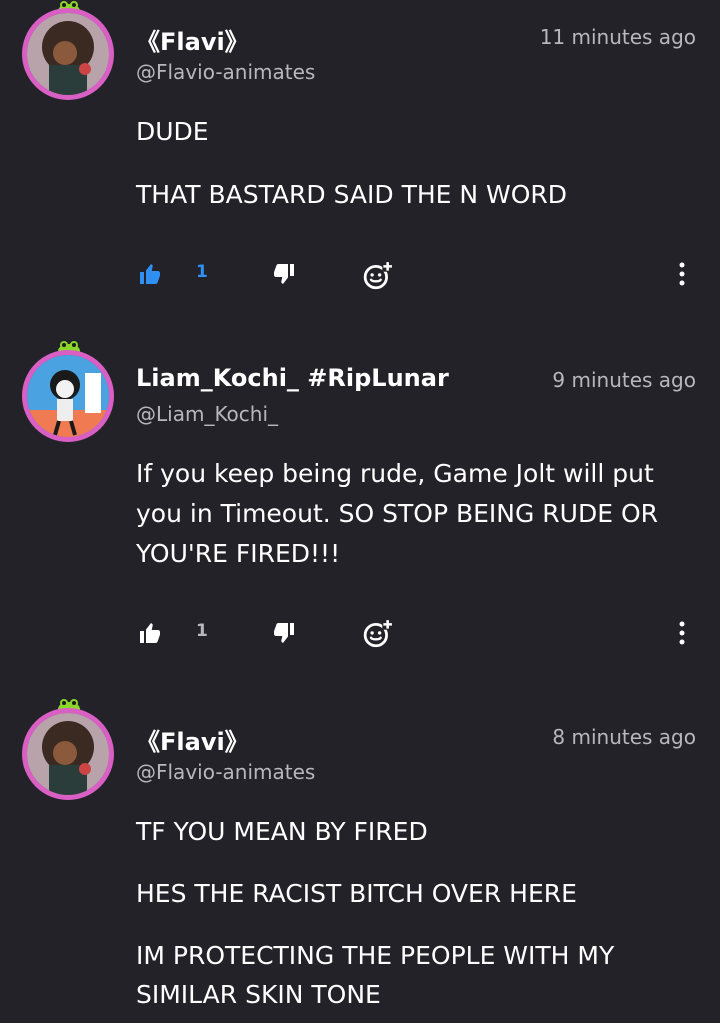 The image size is (720, 1023). What do you see at coordinates (352, 194) in the screenshot?
I see `comment-line: THAT BASTARD SAID THE N WORD` at bounding box center [352, 194].